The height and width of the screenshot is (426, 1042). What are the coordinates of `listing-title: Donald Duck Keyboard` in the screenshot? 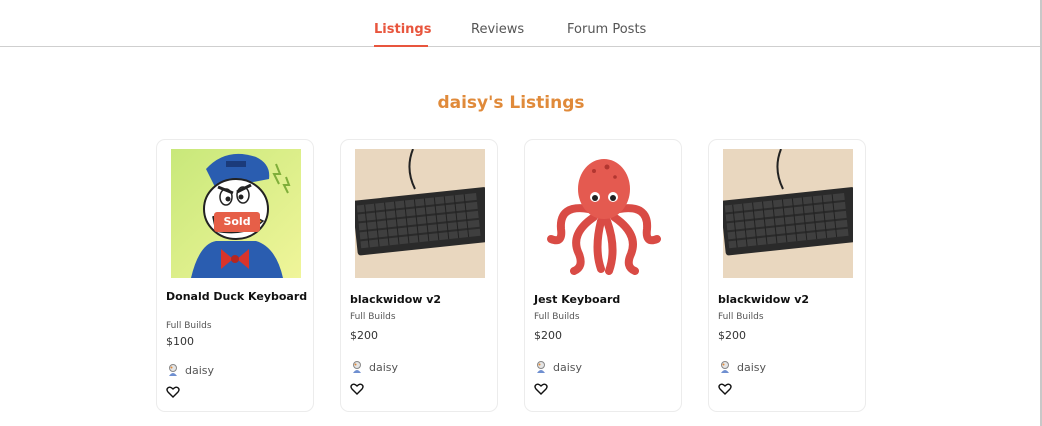 It's located at (237, 297).